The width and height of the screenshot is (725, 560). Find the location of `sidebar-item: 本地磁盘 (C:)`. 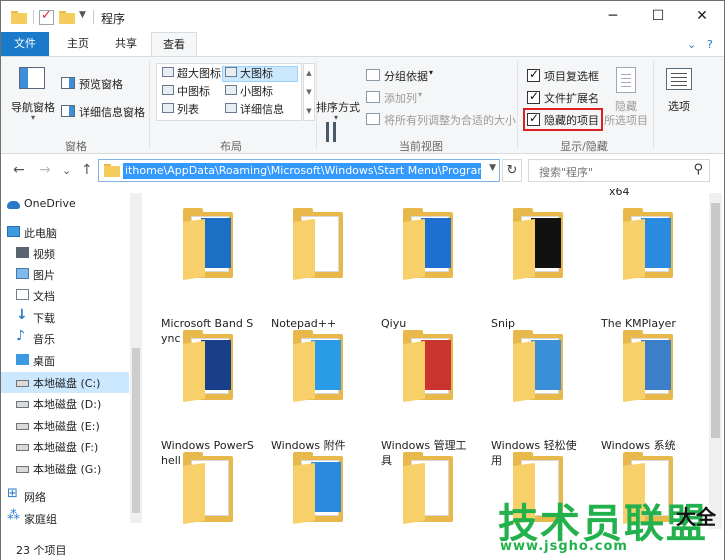

sidebar-item: 本地磁盘 (C:) is located at coordinates (65, 382).